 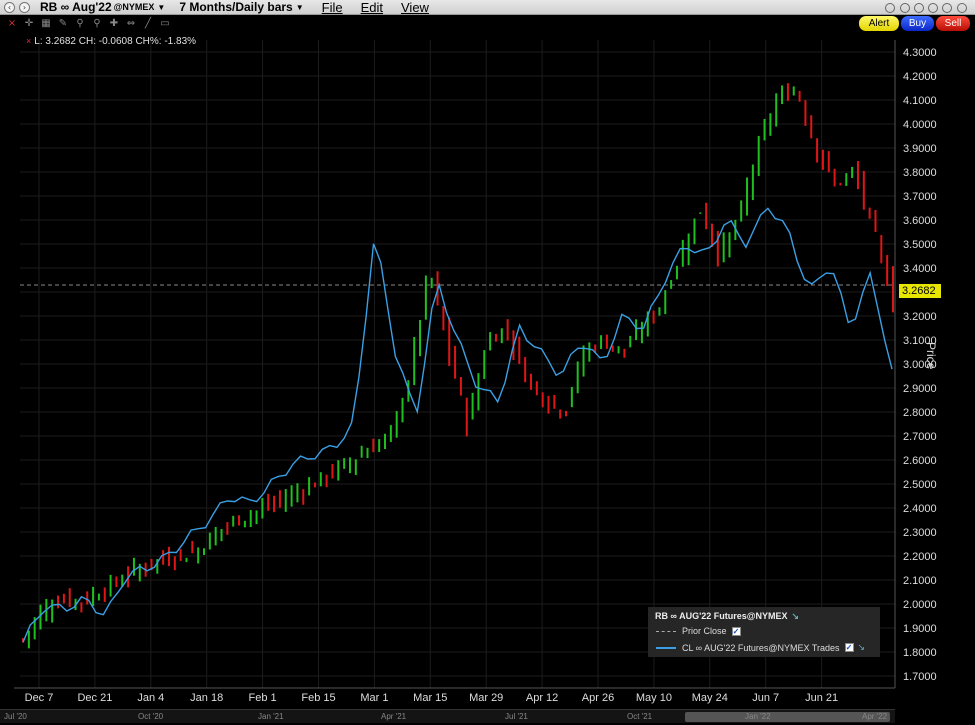 I want to click on y-tick-label: 2.6000, so click(x=920, y=461).